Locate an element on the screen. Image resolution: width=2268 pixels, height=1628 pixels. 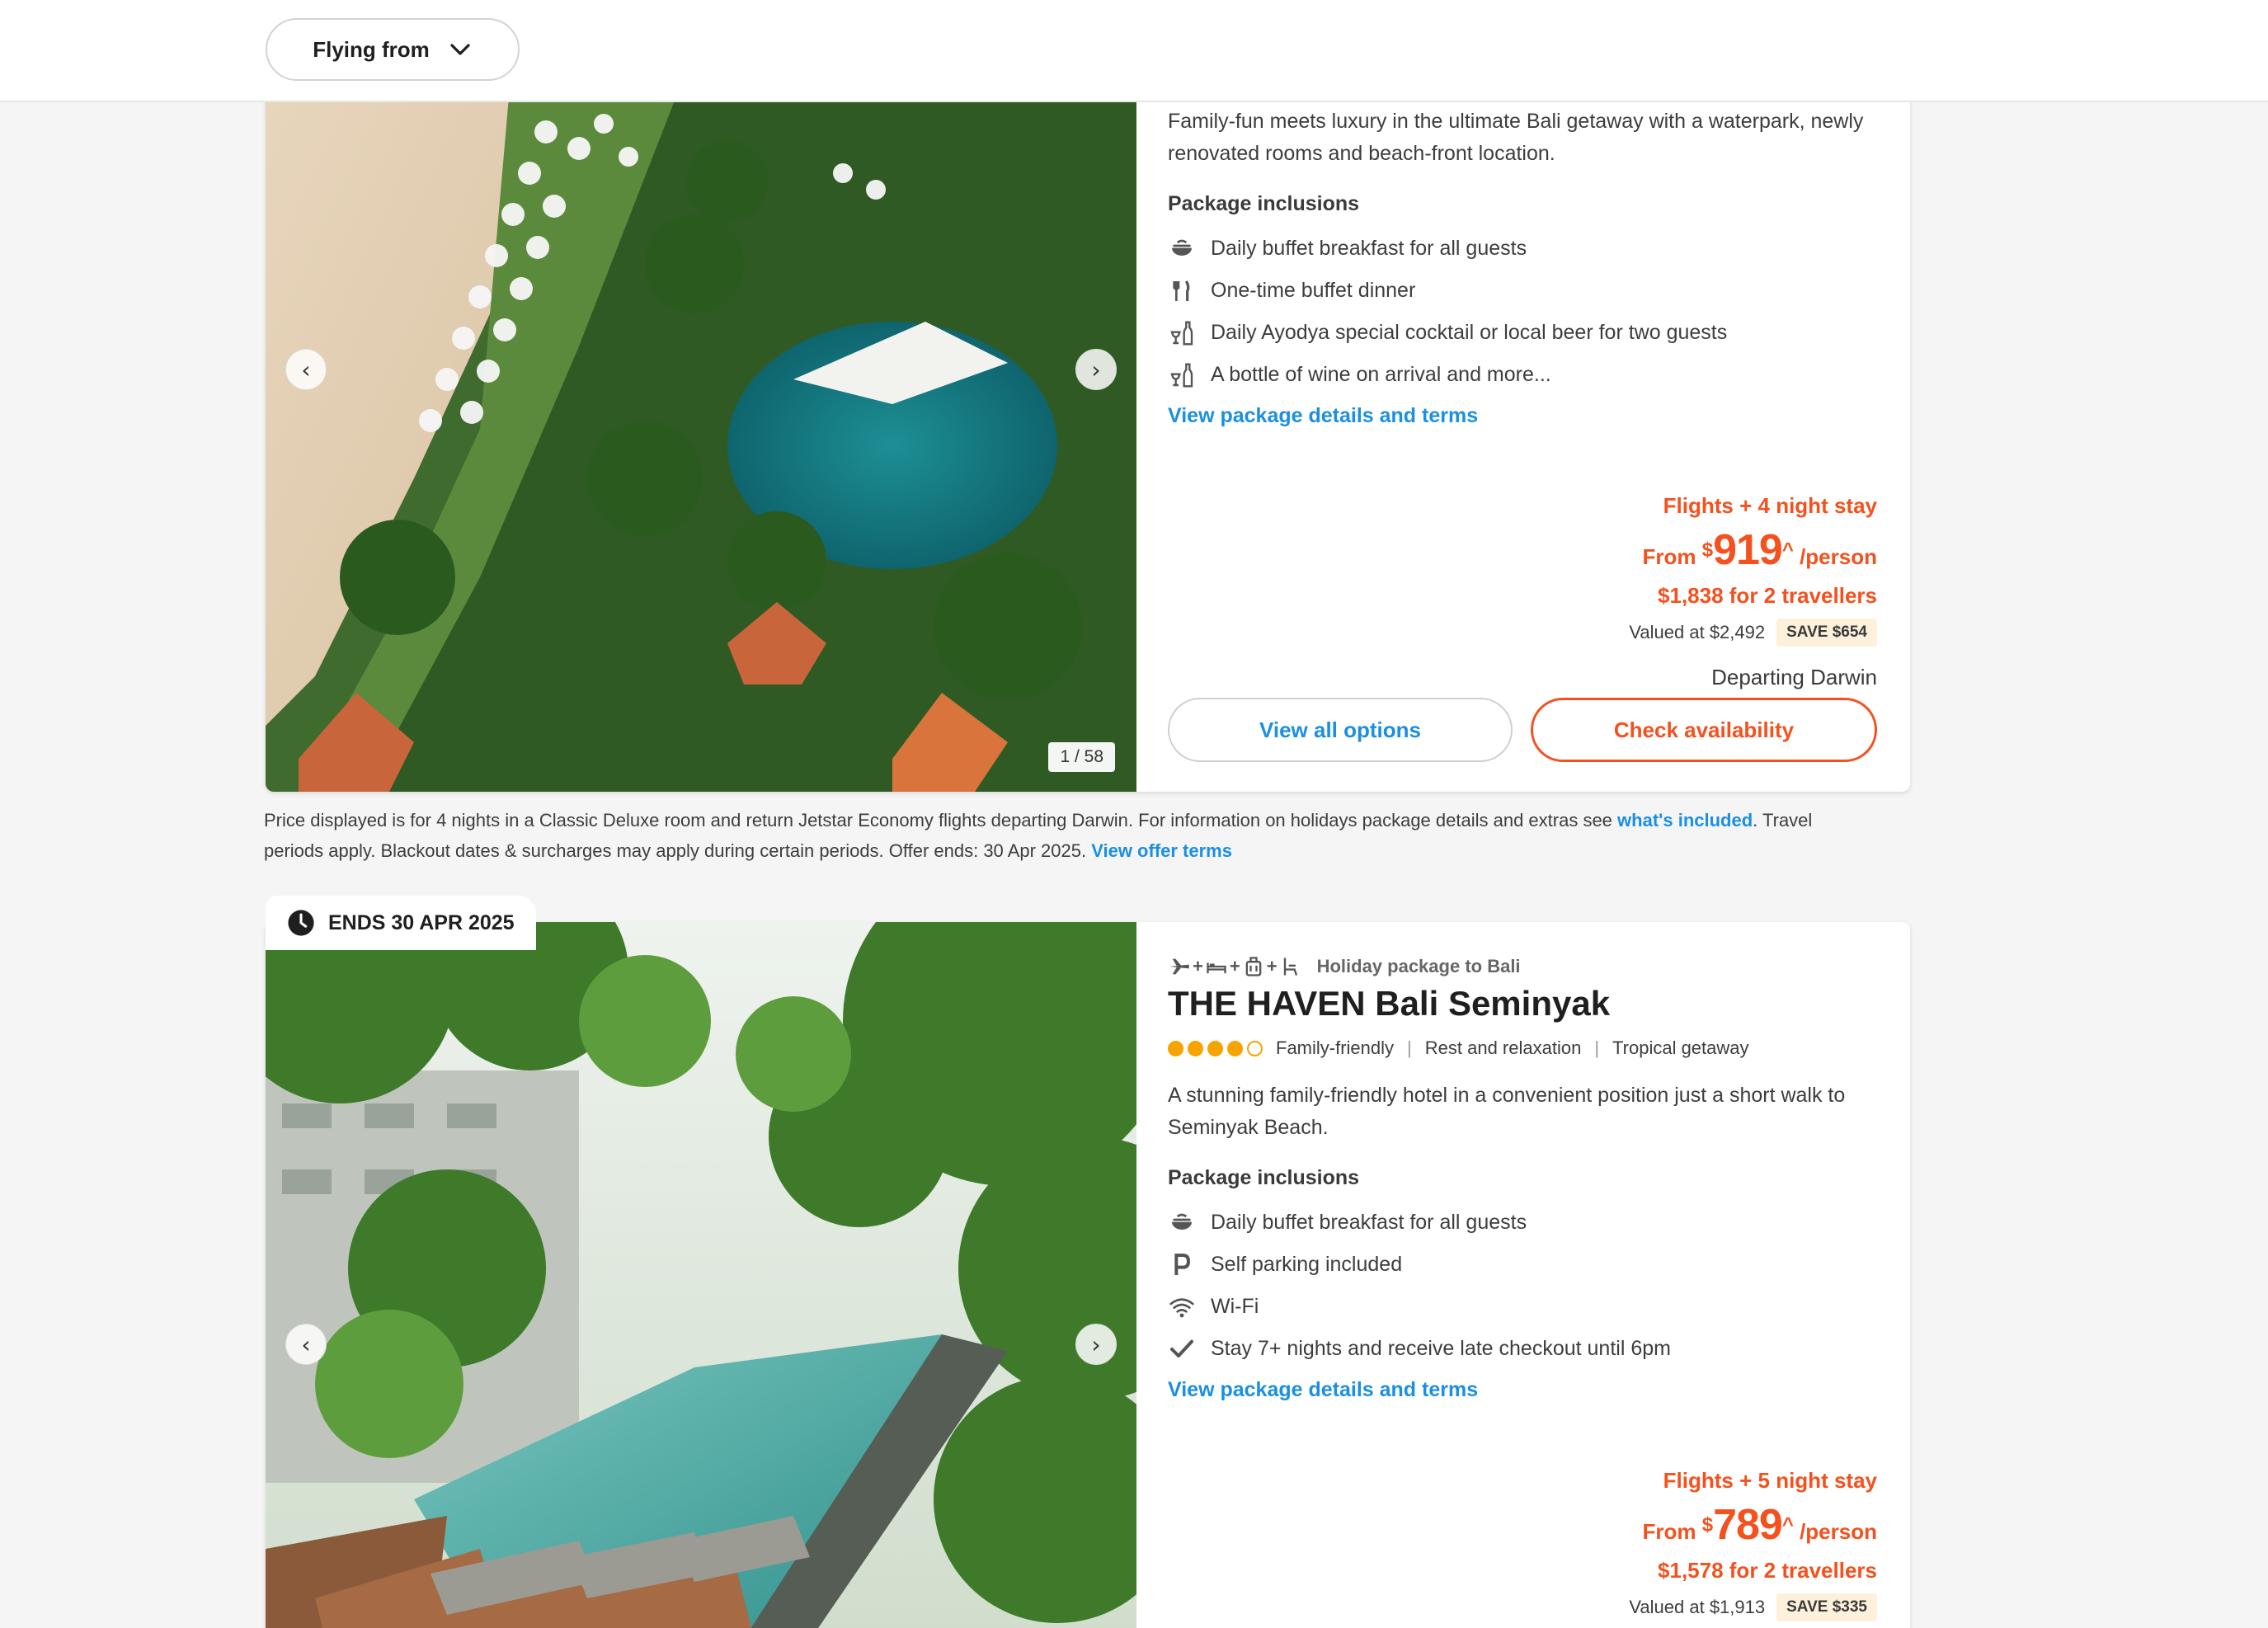
chevron-down-icon is located at coordinates (460, 49).